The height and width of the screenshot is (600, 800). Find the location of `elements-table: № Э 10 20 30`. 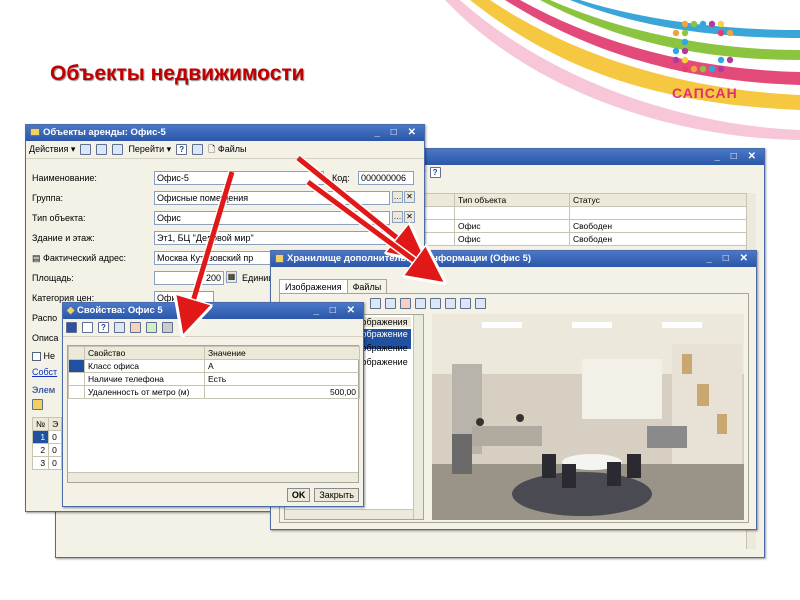

elements-table: № Э 10 20 30 is located at coordinates (47, 443).